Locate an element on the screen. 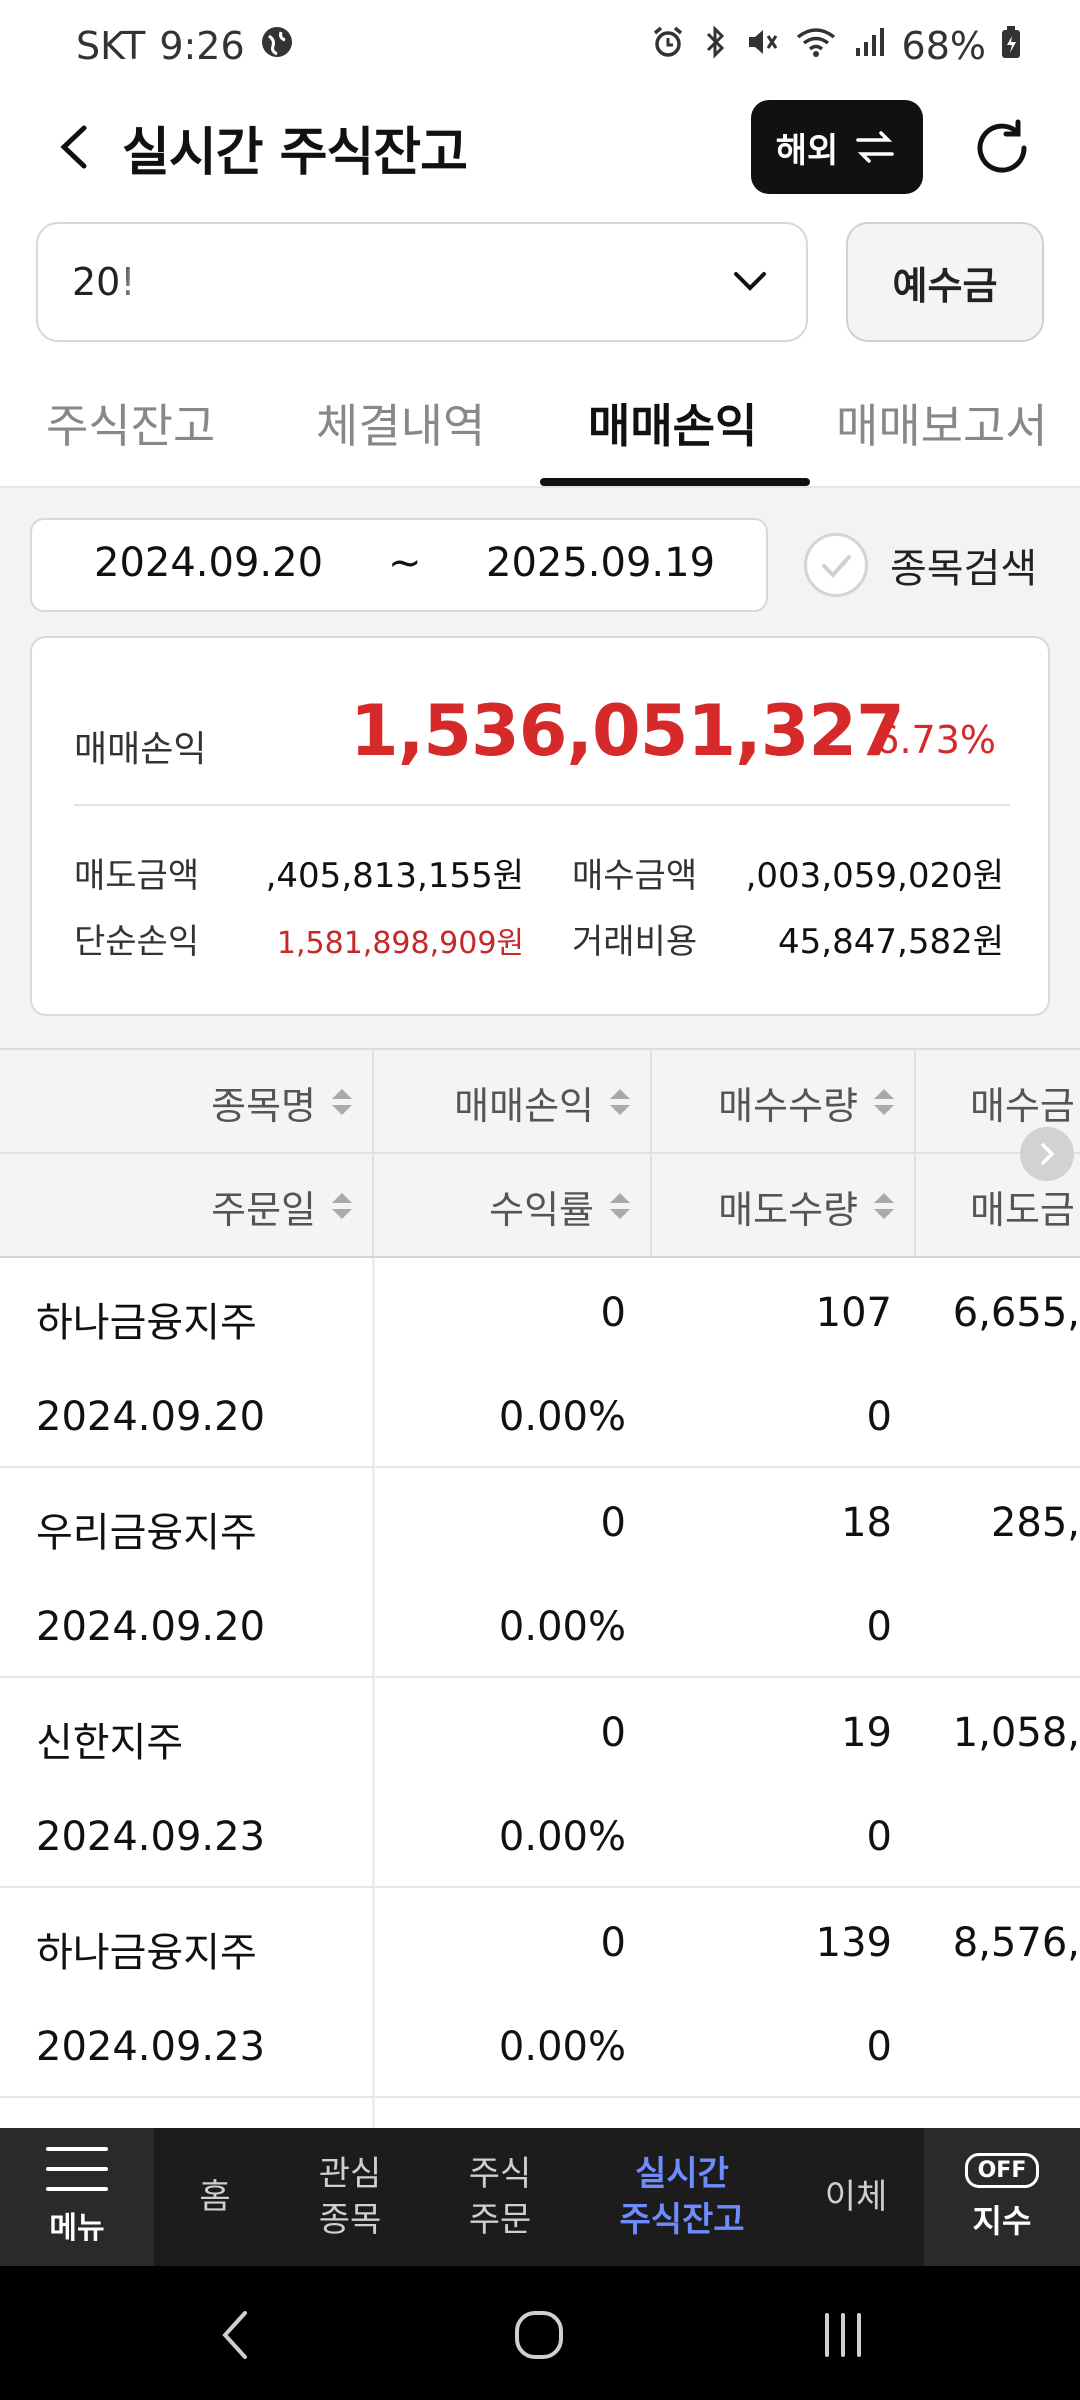 Image resolution: width=1080 pixels, height=2400 pixels. system-navigation-bar is located at coordinates (540, 2333).